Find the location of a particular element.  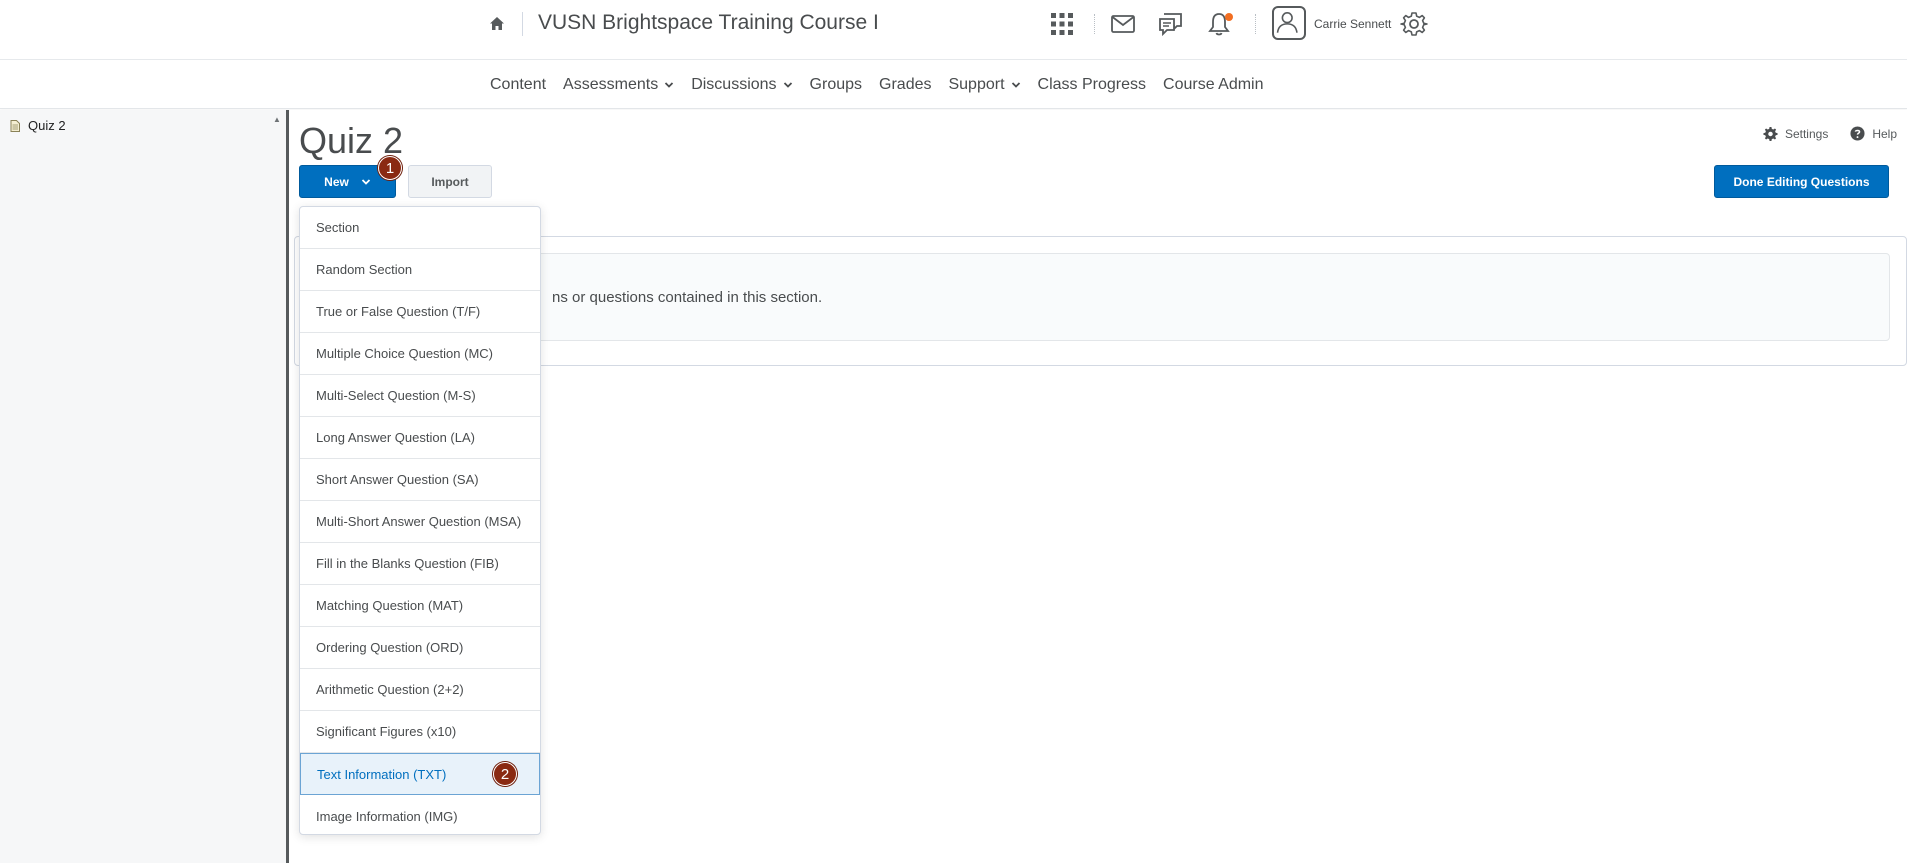

document-icon is located at coordinates (15, 125).